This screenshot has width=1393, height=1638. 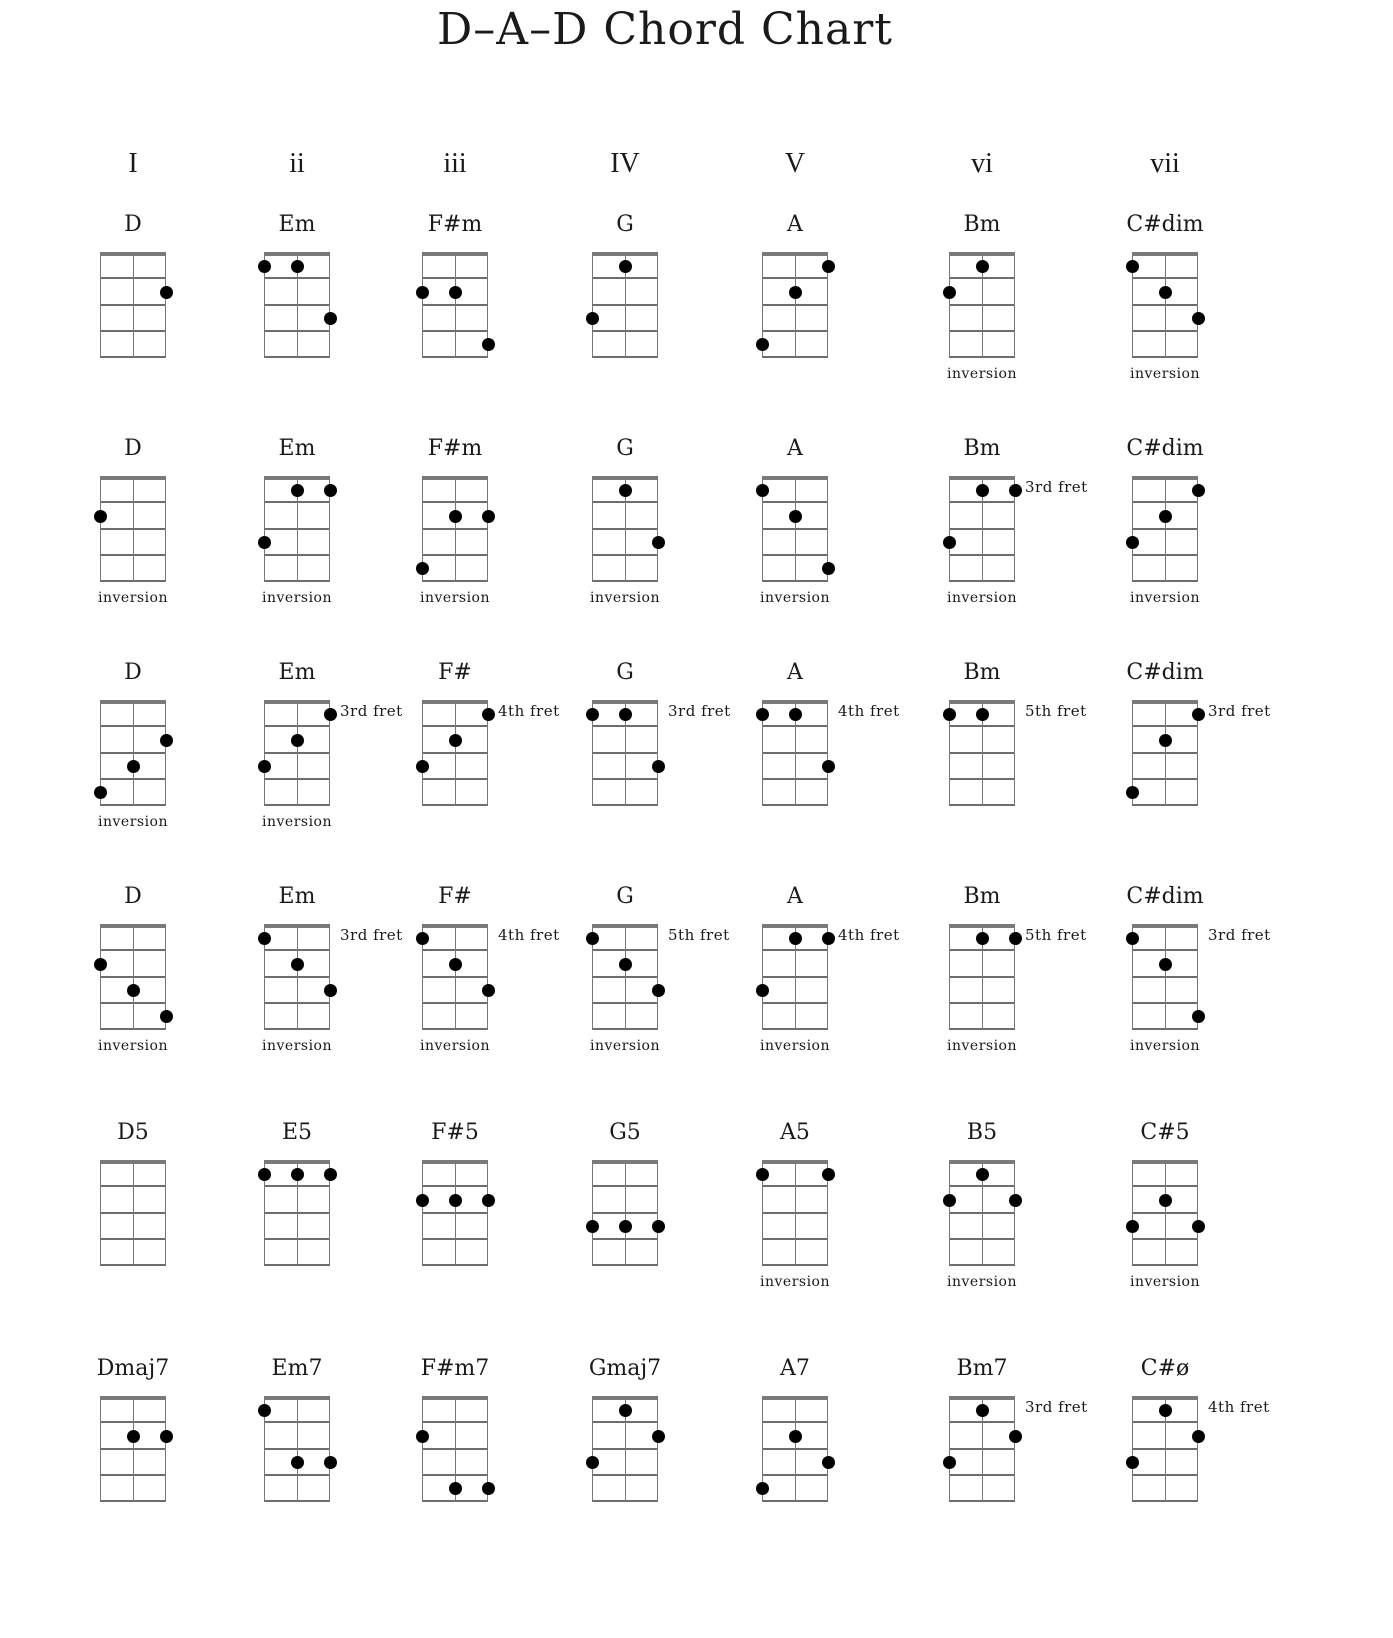 What do you see at coordinates (1167, 760) in the screenshot?
I see `chord-diagram: C#dim 3rd fret` at bounding box center [1167, 760].